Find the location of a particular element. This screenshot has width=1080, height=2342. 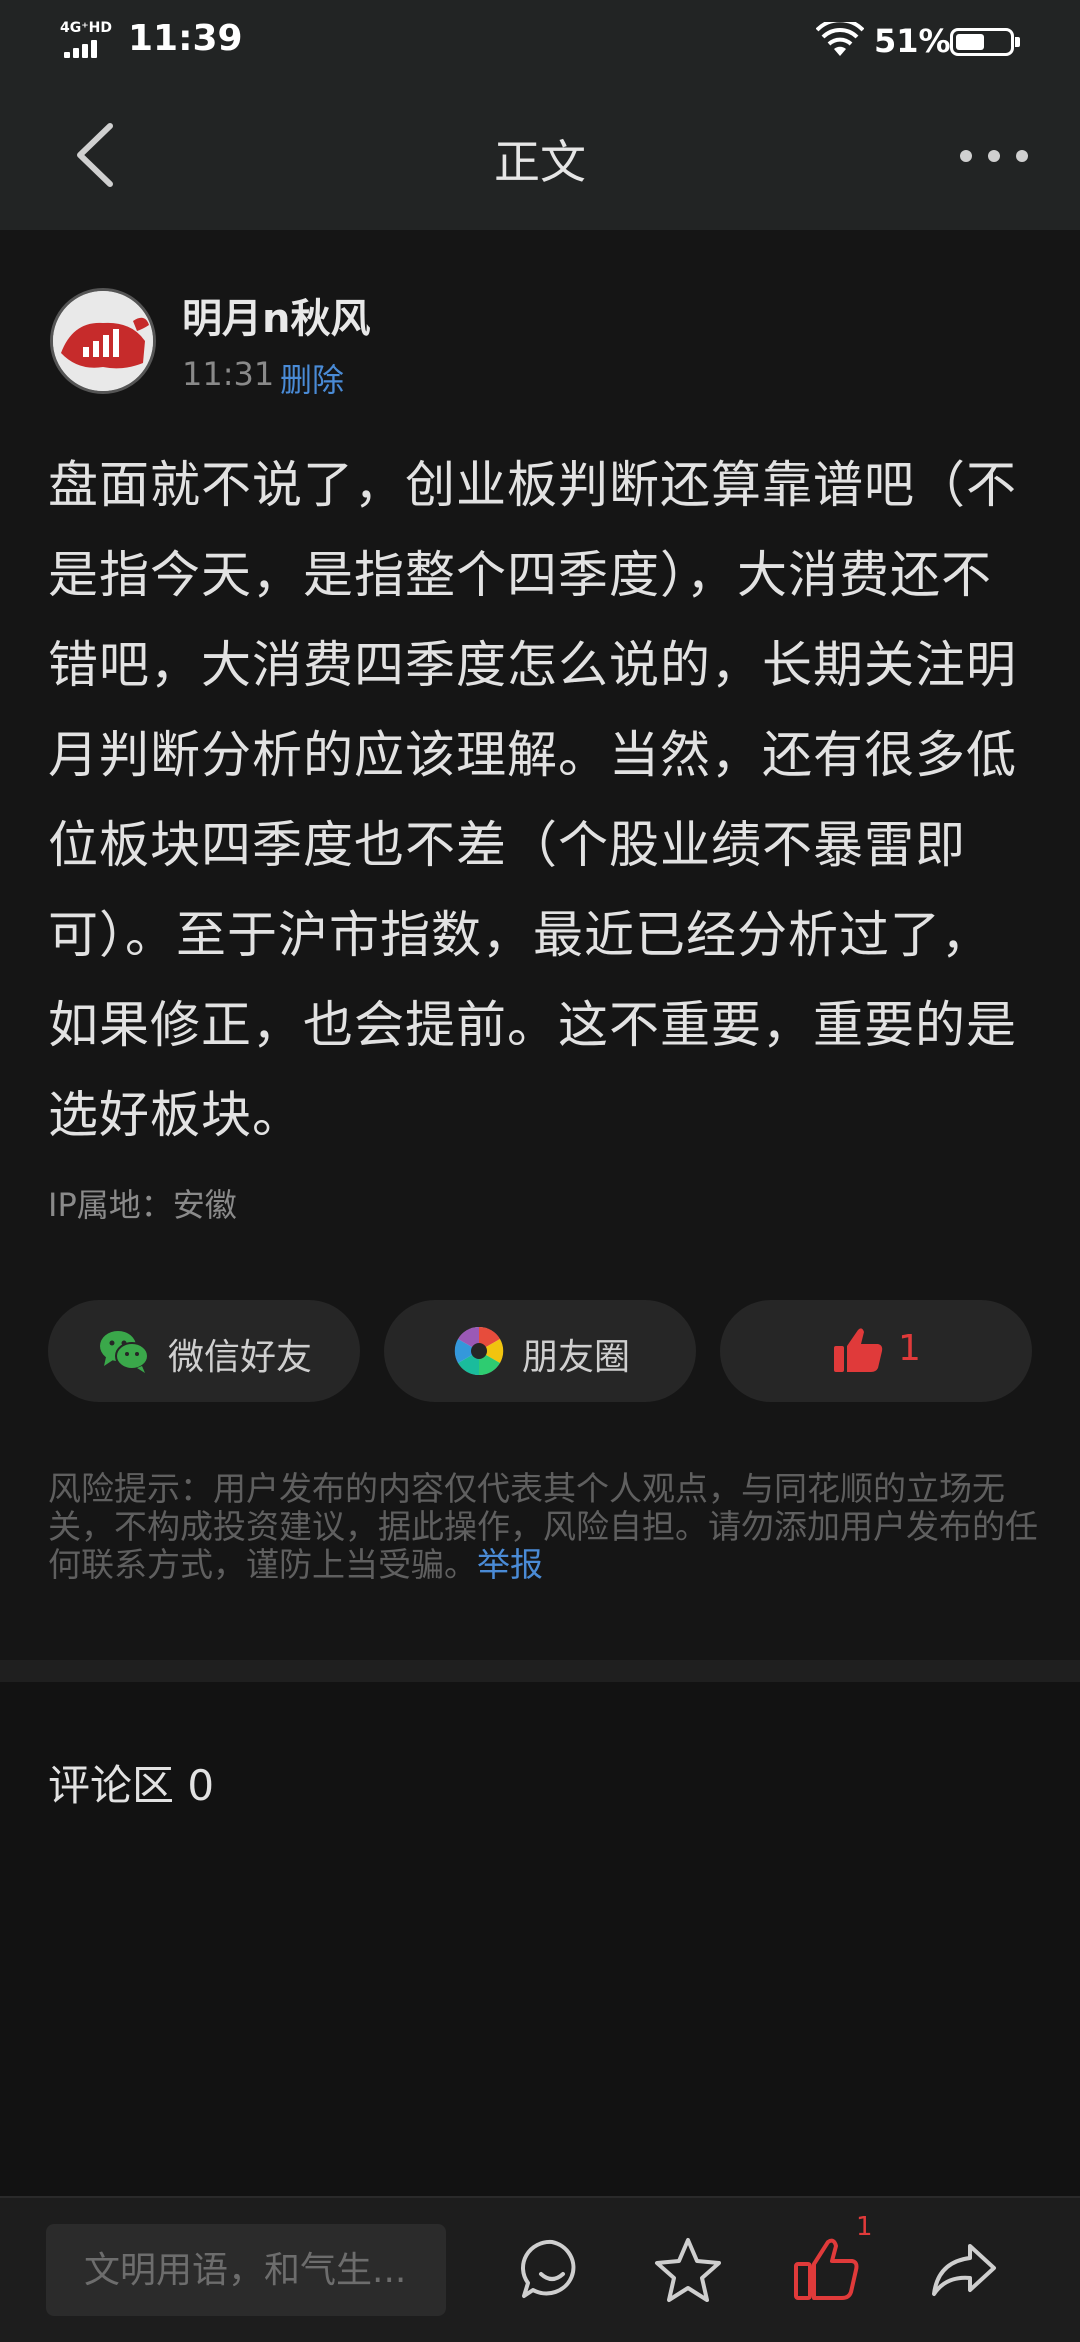

share-wechat-button: 微信好友 is located at coordinates (204, 1351).